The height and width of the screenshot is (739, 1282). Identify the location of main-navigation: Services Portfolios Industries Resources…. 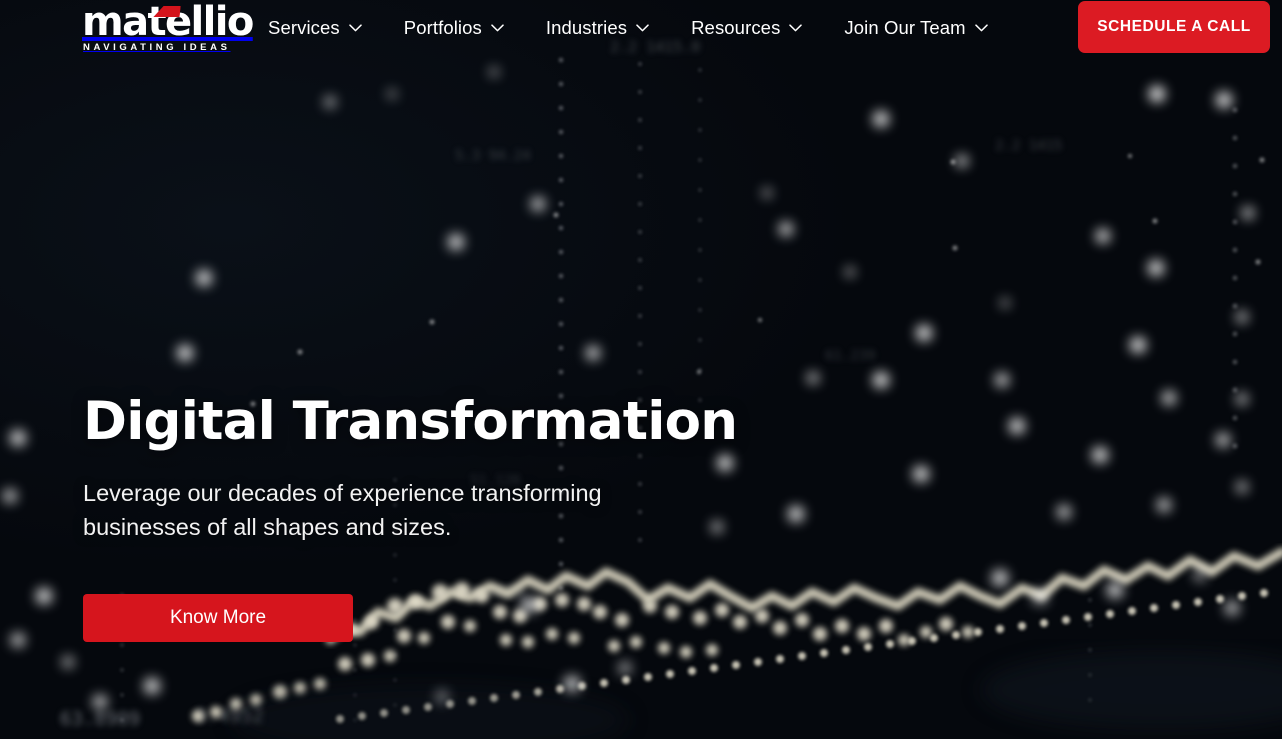
(628, 28).